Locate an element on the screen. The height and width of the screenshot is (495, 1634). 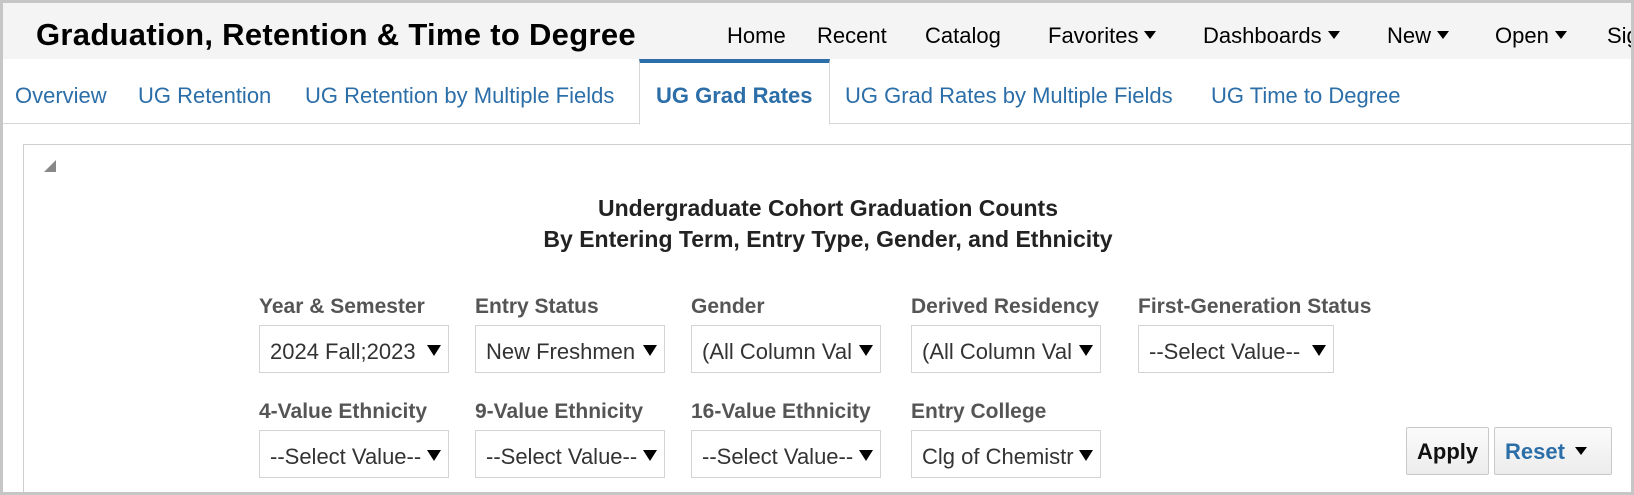
collapse-triangle-icon is located at coordinates (50, 166).